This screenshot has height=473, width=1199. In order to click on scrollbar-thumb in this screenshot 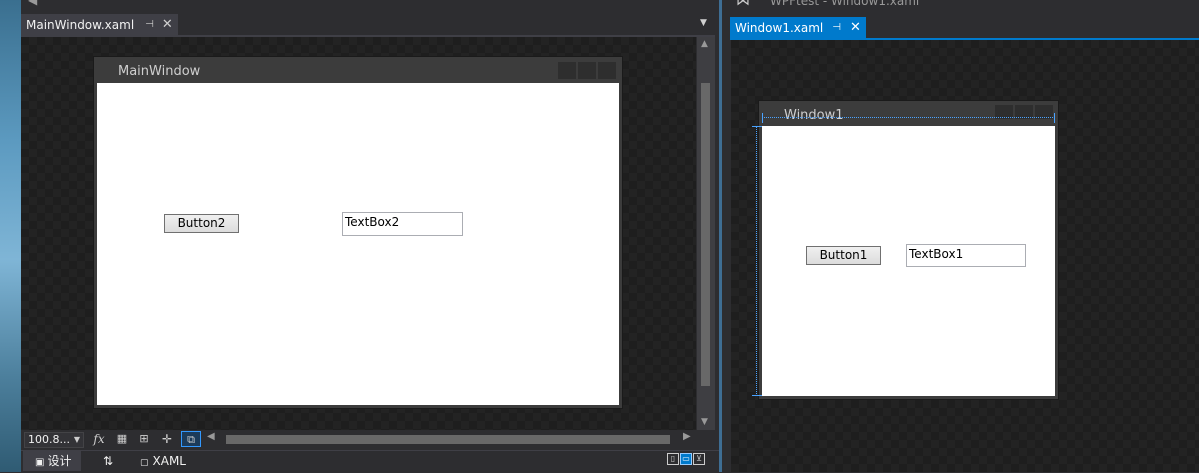, I will do `click(705, 234)`.